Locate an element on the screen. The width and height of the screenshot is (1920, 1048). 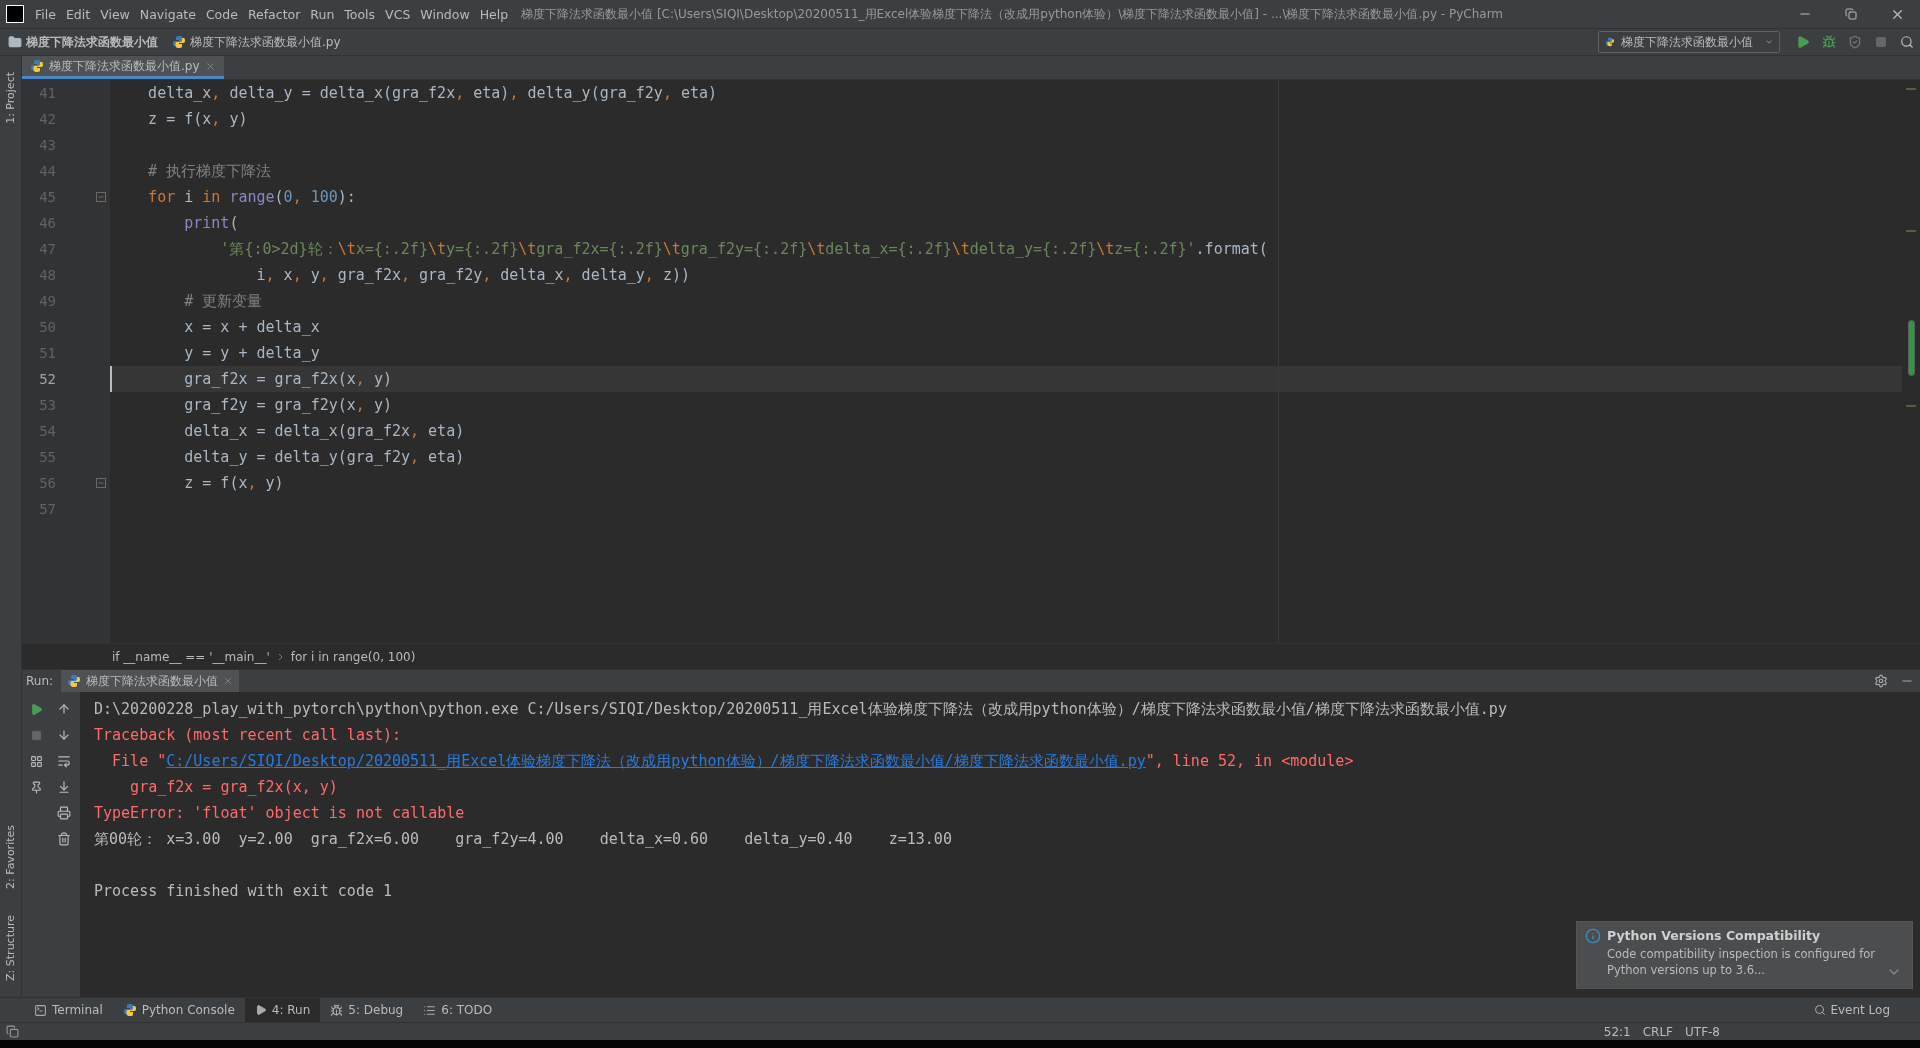
event-log-icon is located at coordinates (1820, 1010).